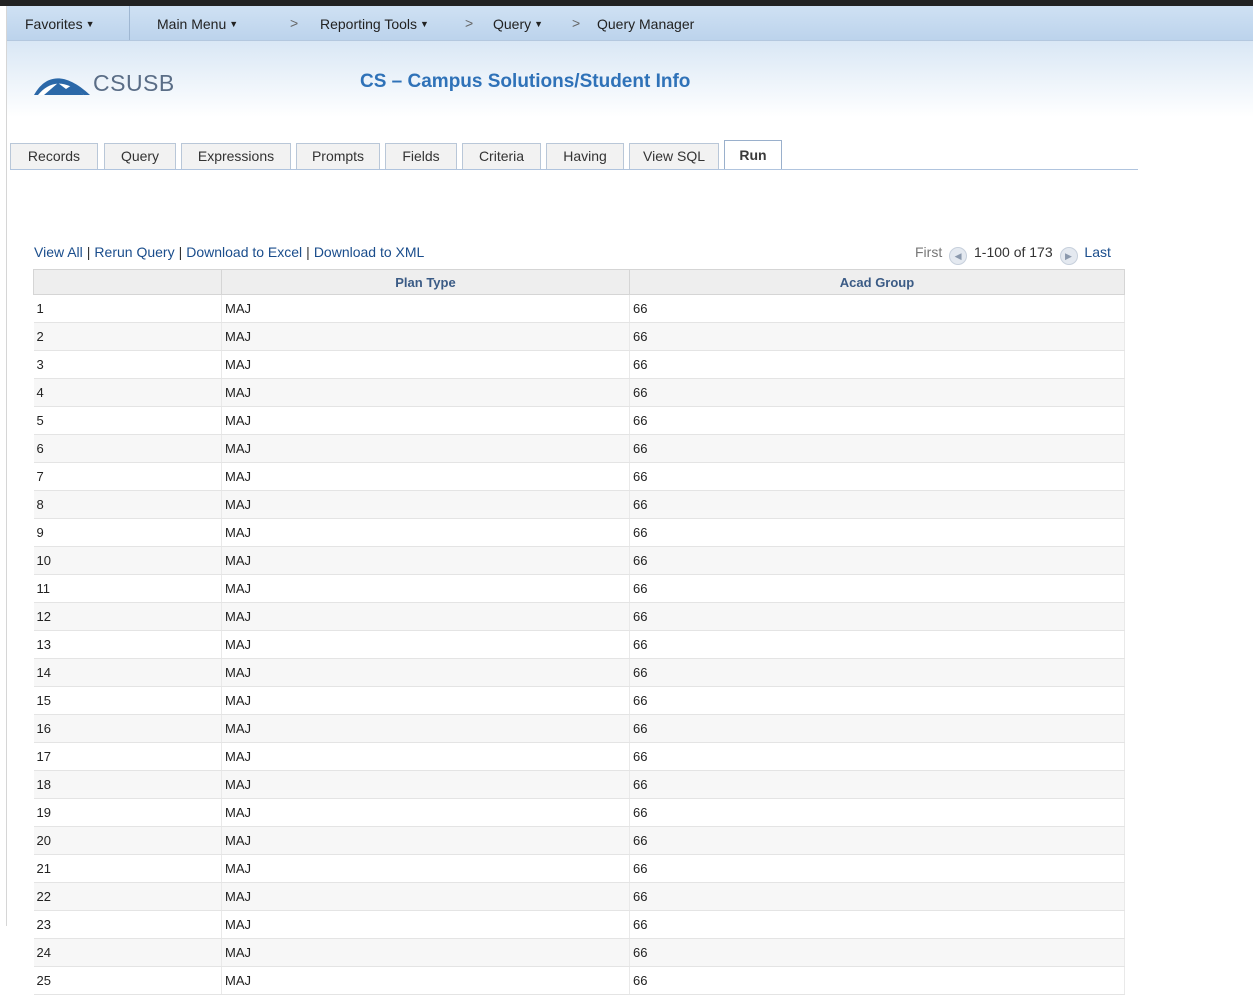 The height and width of the screenshot is (995, 1253). What do you see at coordinates (374, 24) in the screenshot?
I see `breadcrumb-reporting-tools: Reporting Tools ▼` at bounding box center [374, 24].